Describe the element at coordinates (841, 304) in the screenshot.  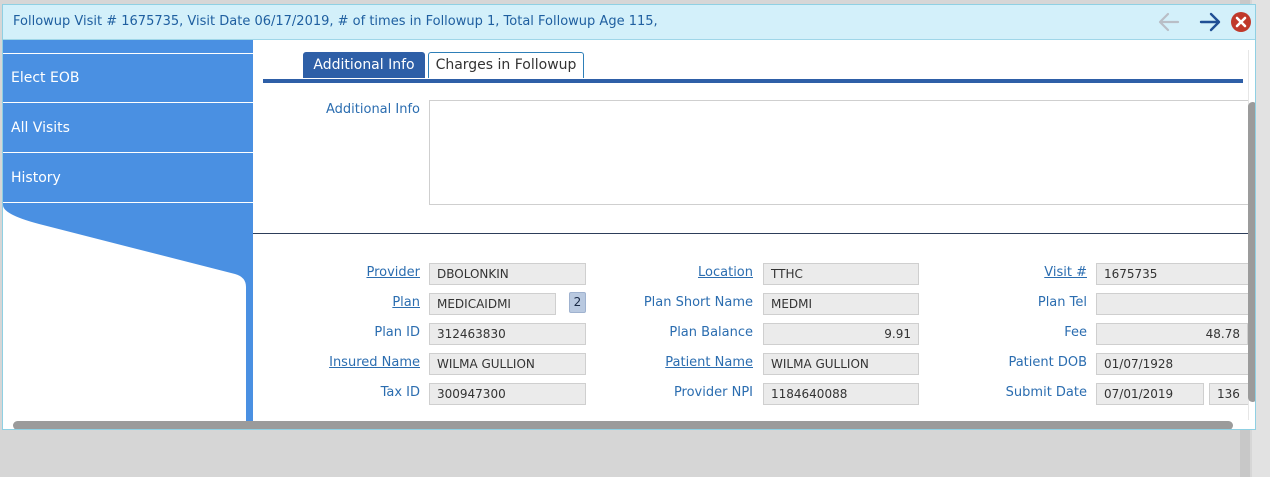
I see `plan-short-name-field: MEDMI` at that location.